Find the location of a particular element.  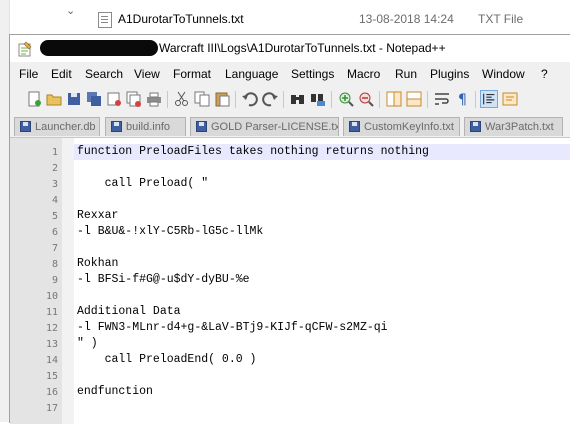

tab-launcher-db: Launcher.db is located at coordinates (57, 126).